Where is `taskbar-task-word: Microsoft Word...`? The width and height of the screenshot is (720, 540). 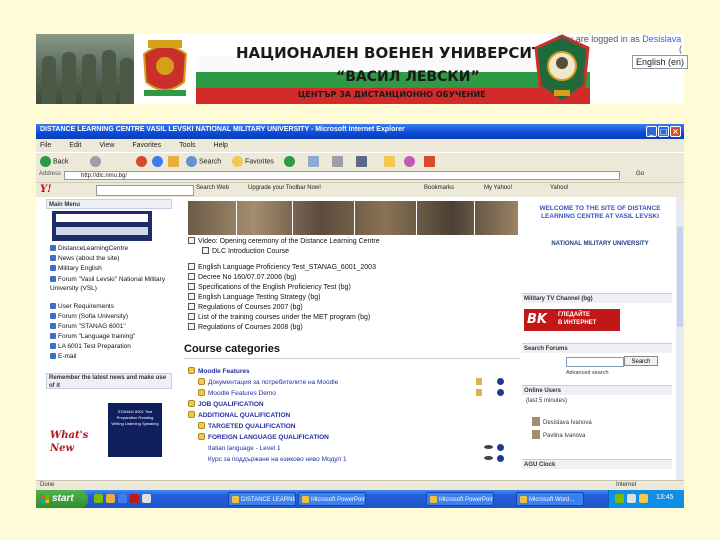 taskbar-task-word: Microsoft Word... is located at coordinates (550, 499).